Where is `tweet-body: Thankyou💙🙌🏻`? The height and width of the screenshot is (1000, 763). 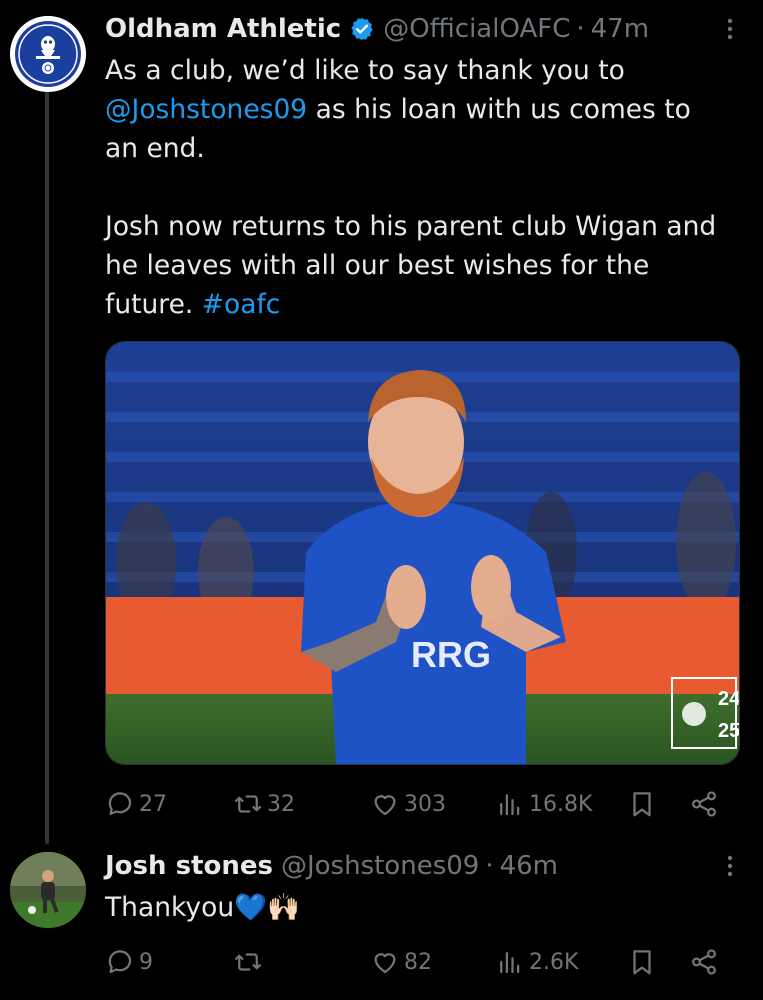 tweet-body: Thankyou💙🙌🏻 is located at coordinates (424, 907).